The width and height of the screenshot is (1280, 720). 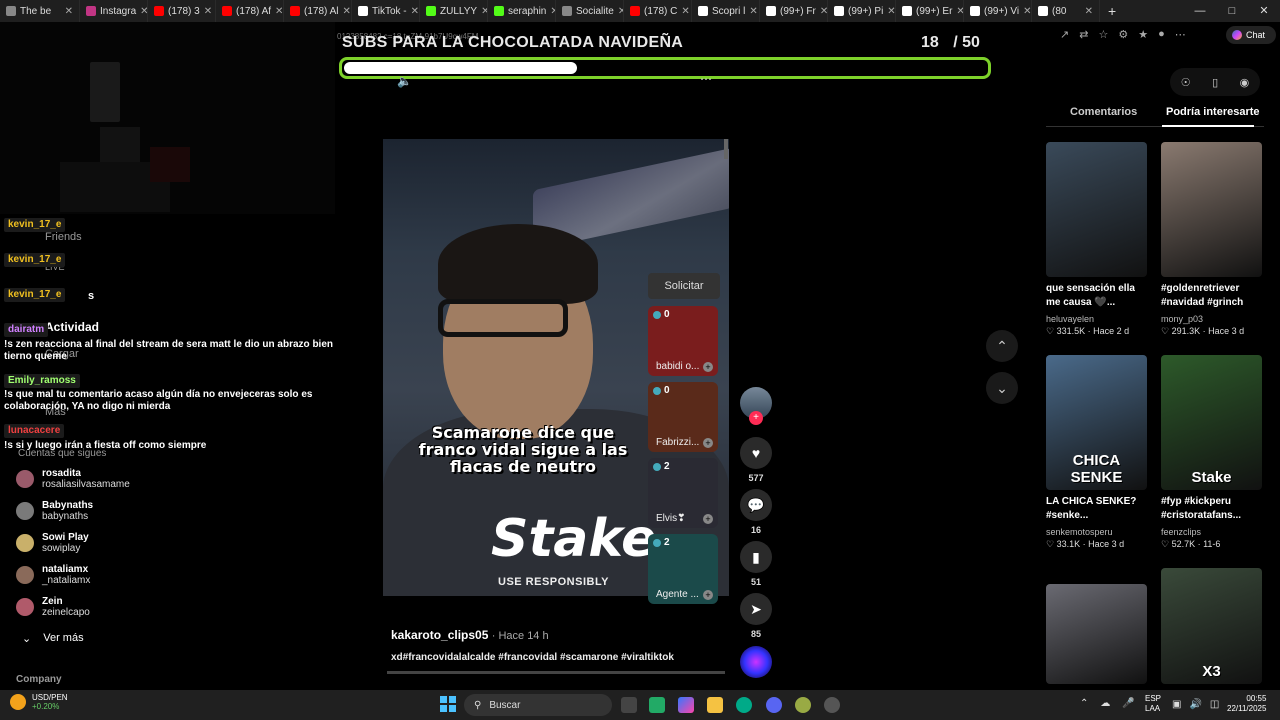 I want to click on volume-icon: 🔈, so click(x=404, y=81).